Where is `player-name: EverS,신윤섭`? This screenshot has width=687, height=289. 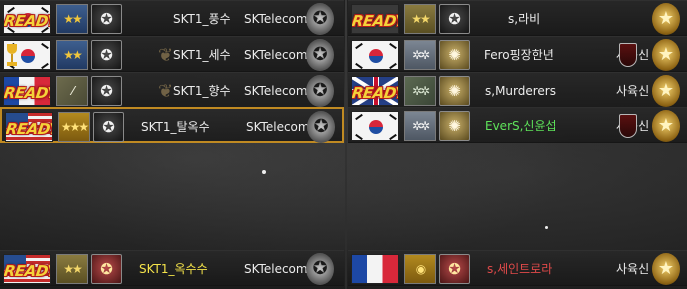
player-name: EverS,신윤섭 is located at coordinates (521, 126).